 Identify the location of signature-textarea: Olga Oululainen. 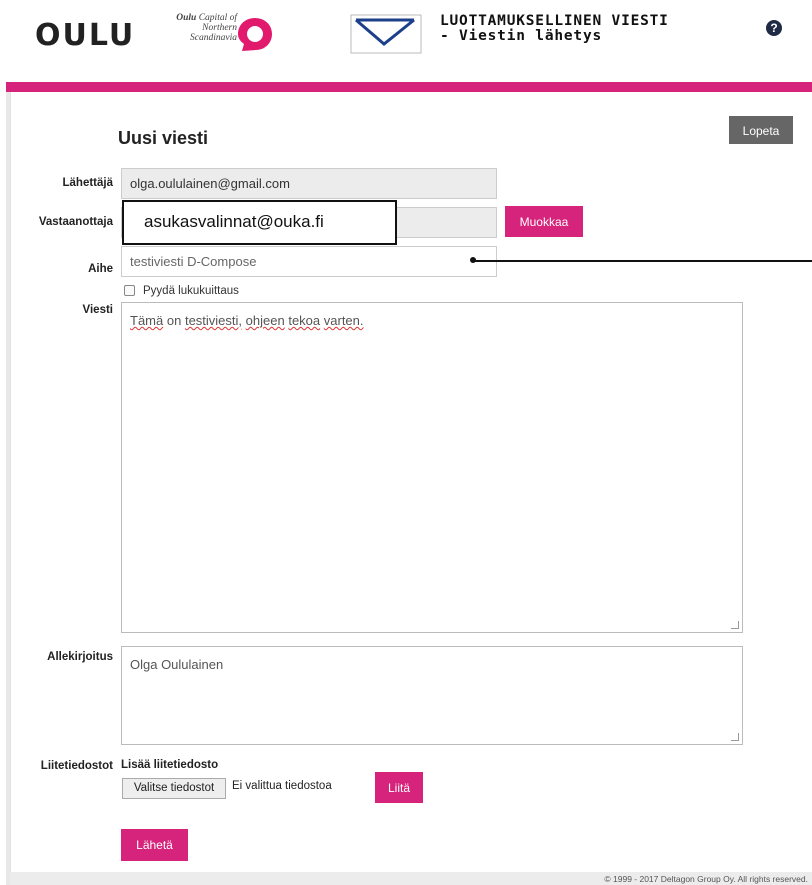
(432, 695).